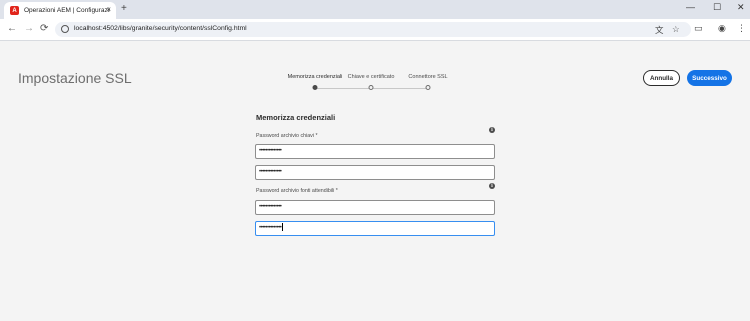  I want to click on truststore-info-icon: i, so click(492, 186).